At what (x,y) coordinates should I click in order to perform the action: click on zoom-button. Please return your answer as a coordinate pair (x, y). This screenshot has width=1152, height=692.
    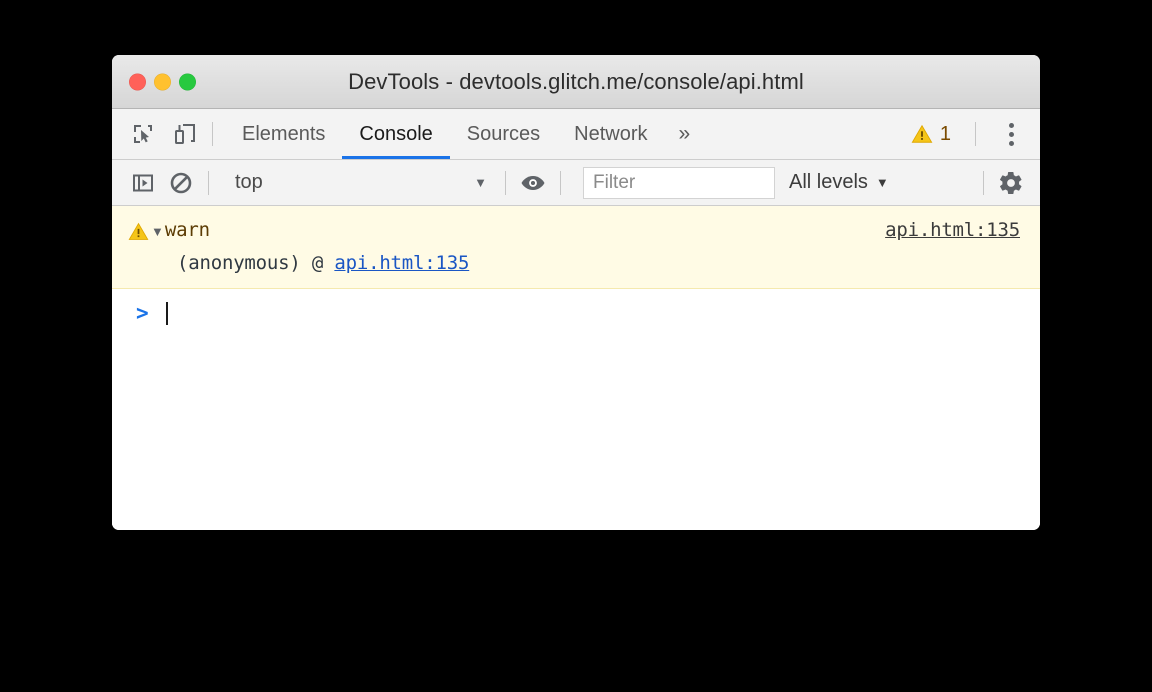
    Looking at the image, I should click on (187, 81).